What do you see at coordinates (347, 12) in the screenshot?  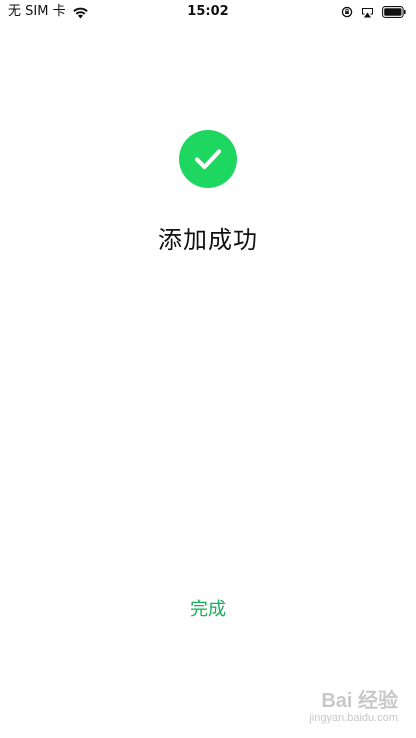 I see `lock-rotation-icon` at bounding box center [347, 12].